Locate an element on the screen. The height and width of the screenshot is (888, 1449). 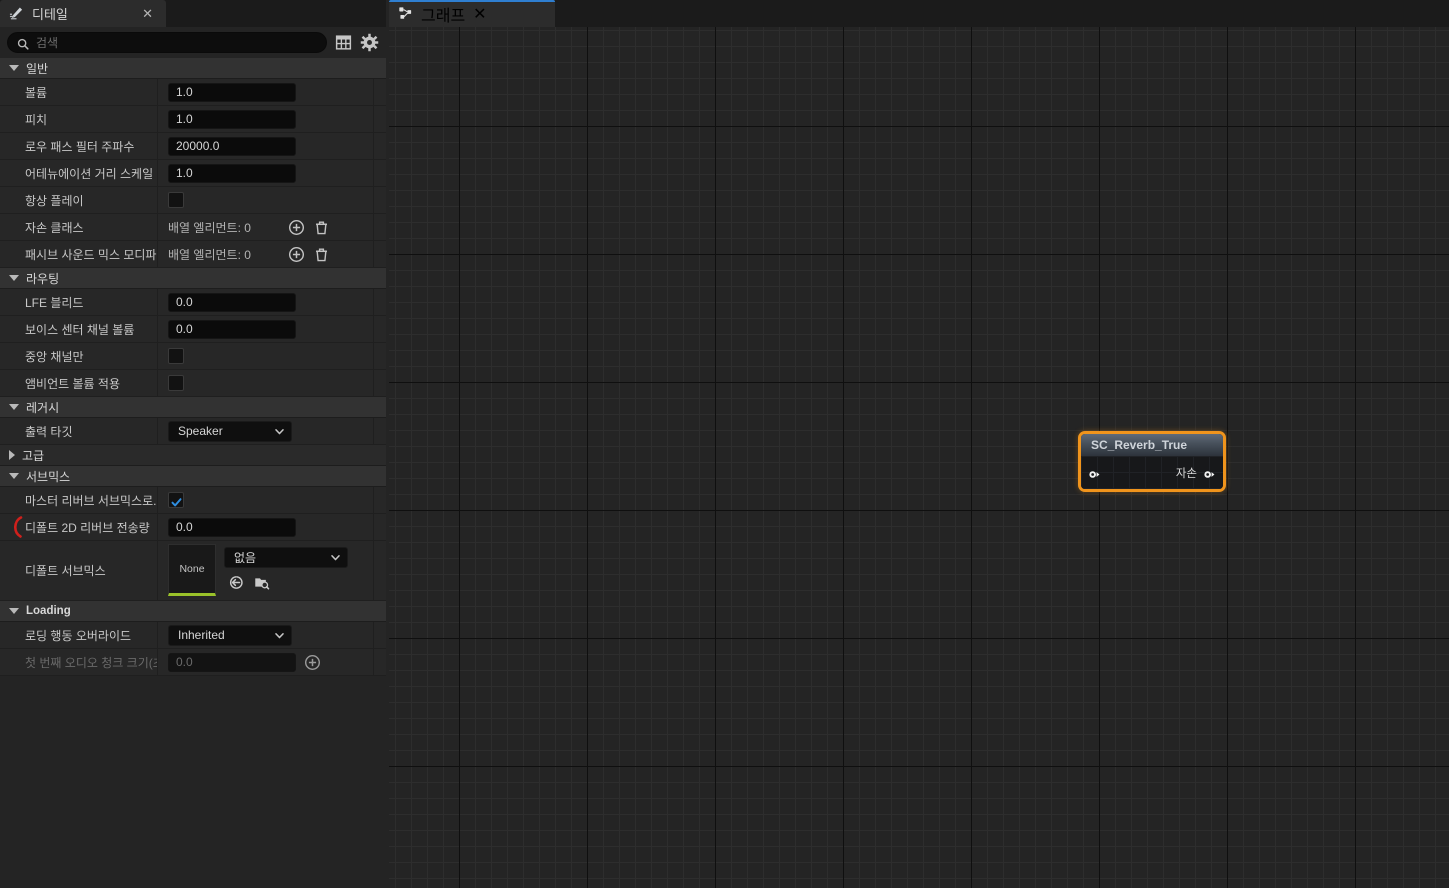
property-row-default-2d-reverb-send-amount: 디폴트 2D 리버브 전송량 0.0 is located at coordinates (193, 527).